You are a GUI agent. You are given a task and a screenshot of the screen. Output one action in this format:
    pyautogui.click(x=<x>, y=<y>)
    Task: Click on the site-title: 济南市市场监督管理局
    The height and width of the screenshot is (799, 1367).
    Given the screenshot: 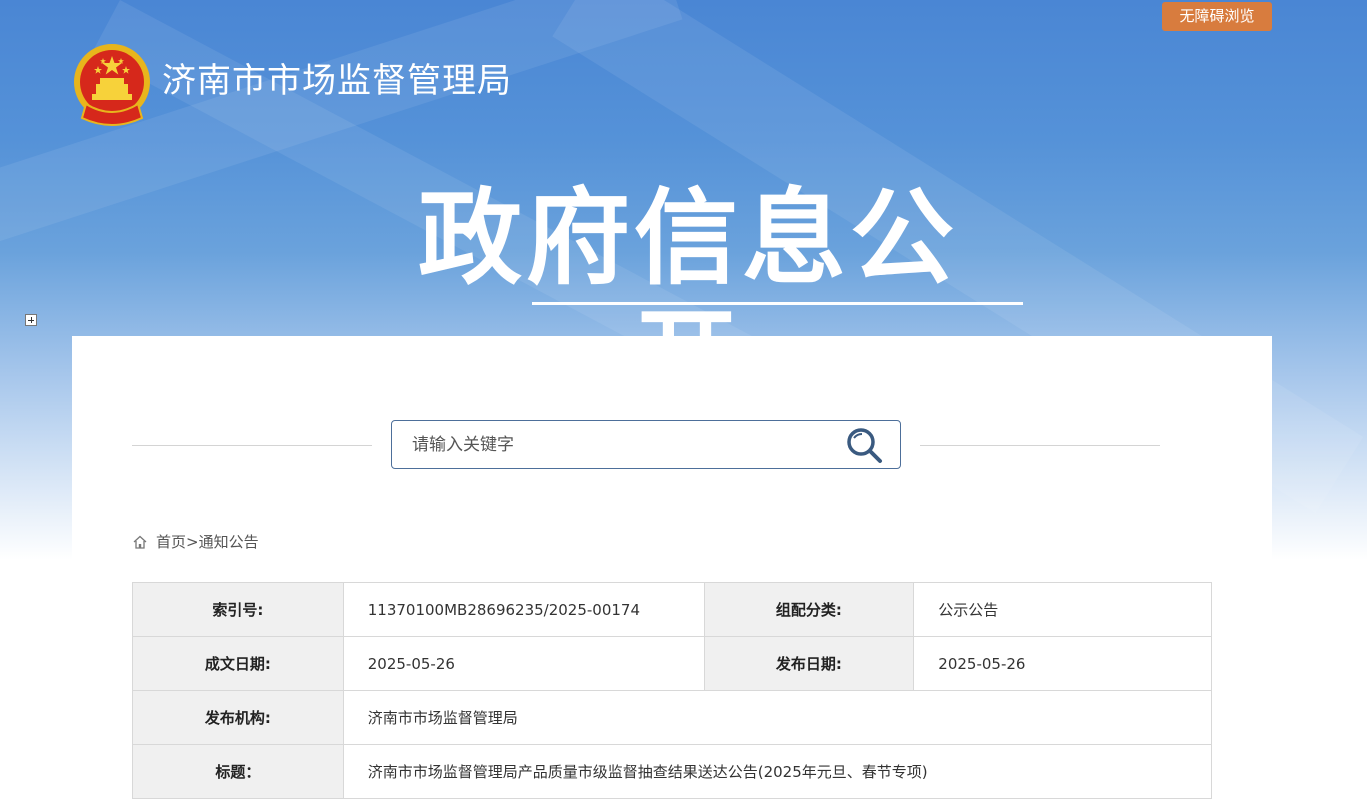 What is the action you would take?
    pyautogui.click(x=337, y=81)
    